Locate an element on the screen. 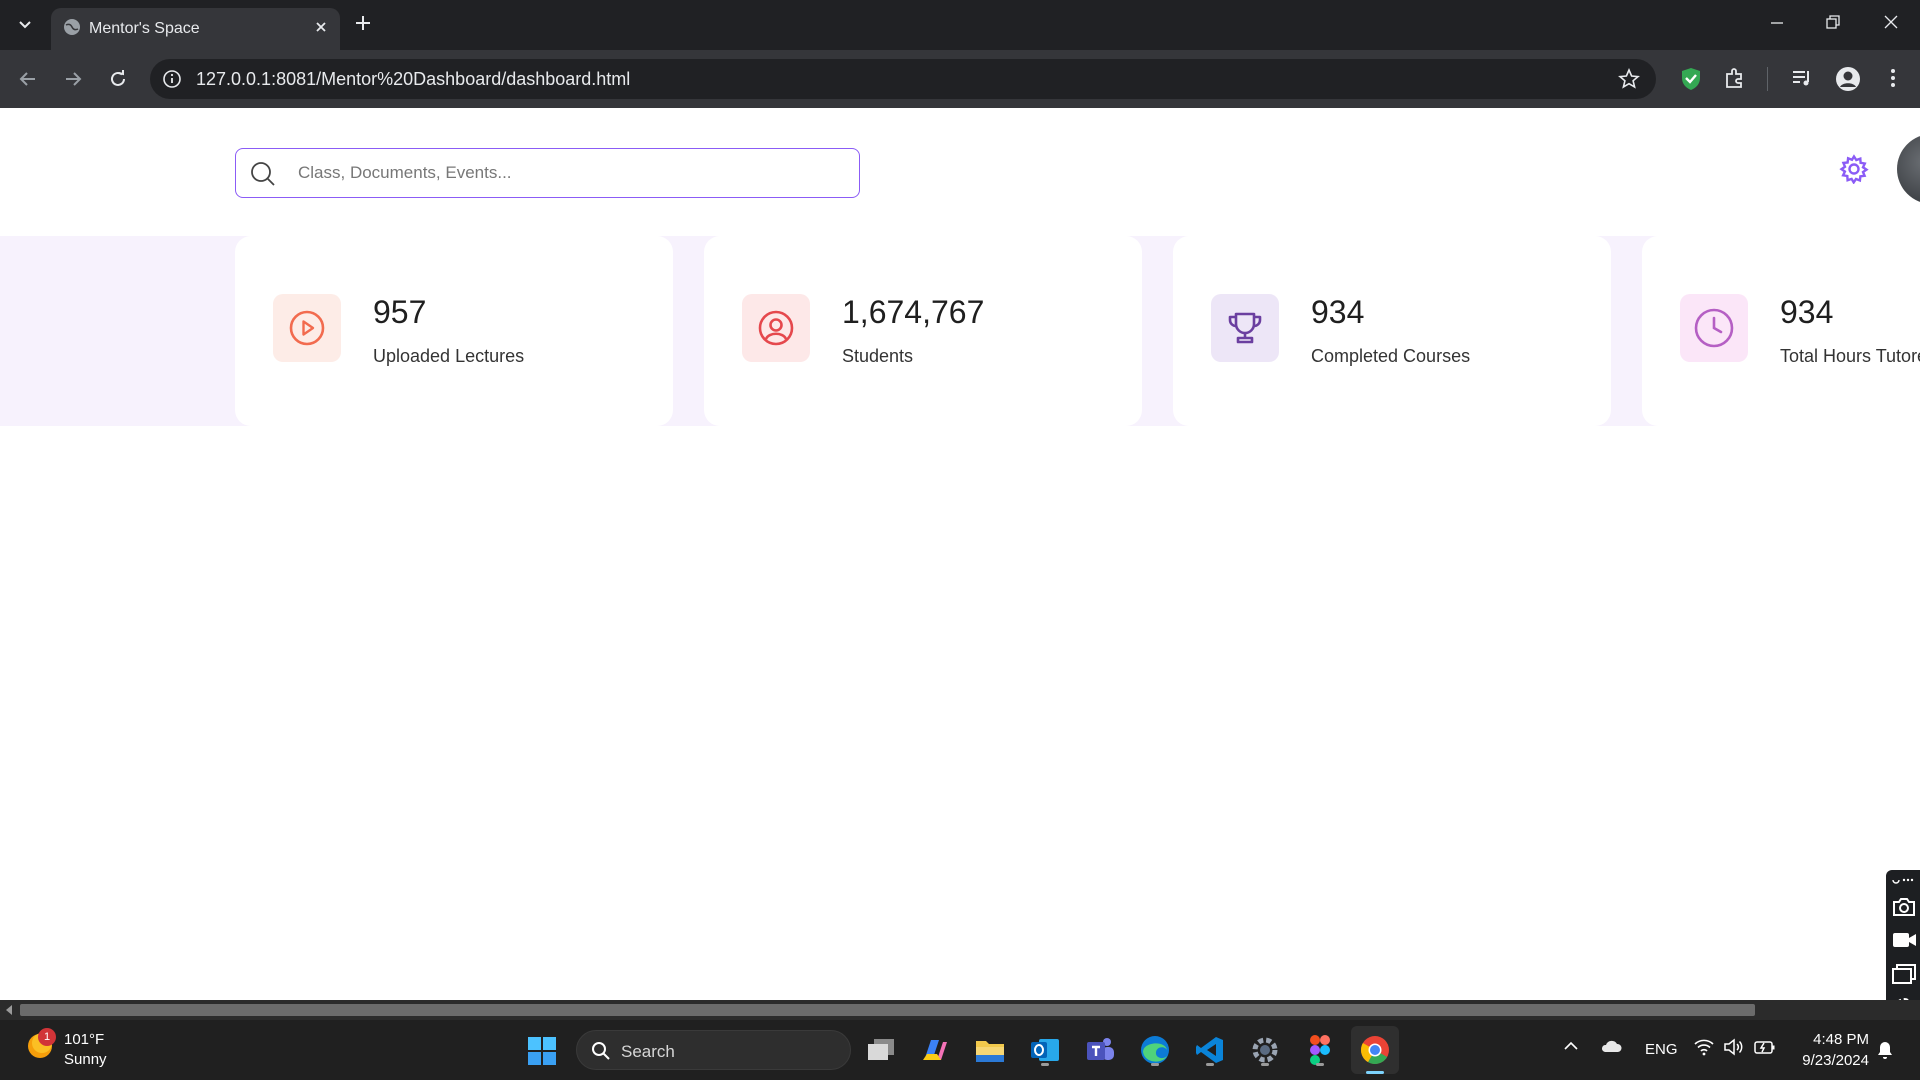 This screenshot has width=1920, height=1080. site-info-icon is located at coordinates (172, 79).